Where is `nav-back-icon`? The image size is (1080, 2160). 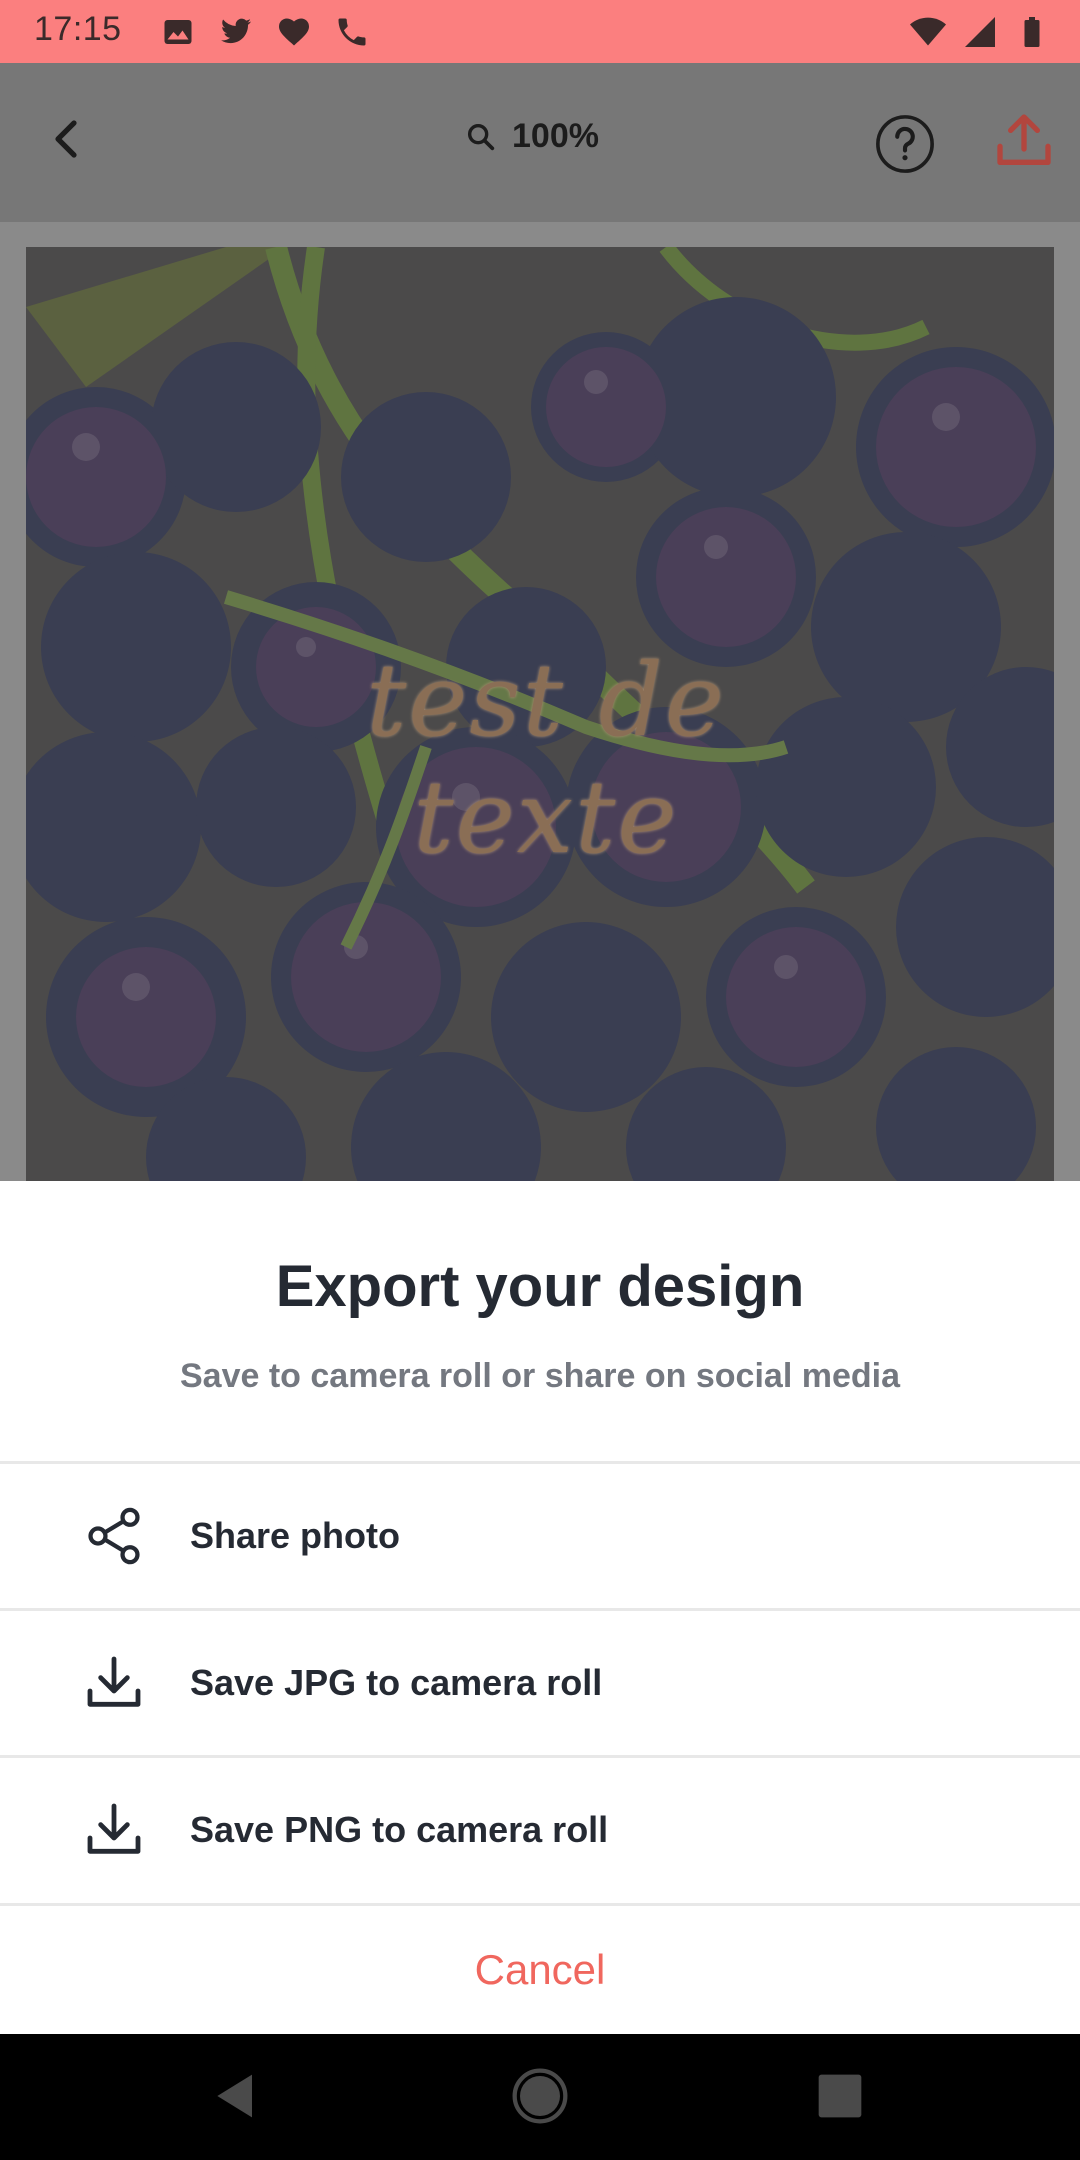
nav-back-icon is located at coordinates (236, 2096).